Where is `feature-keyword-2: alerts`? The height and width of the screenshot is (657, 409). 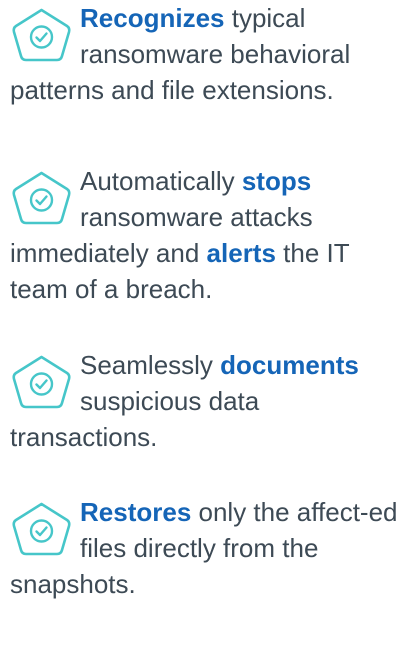 feature-keyword-2: alerts is located at coordinates (241, 253).